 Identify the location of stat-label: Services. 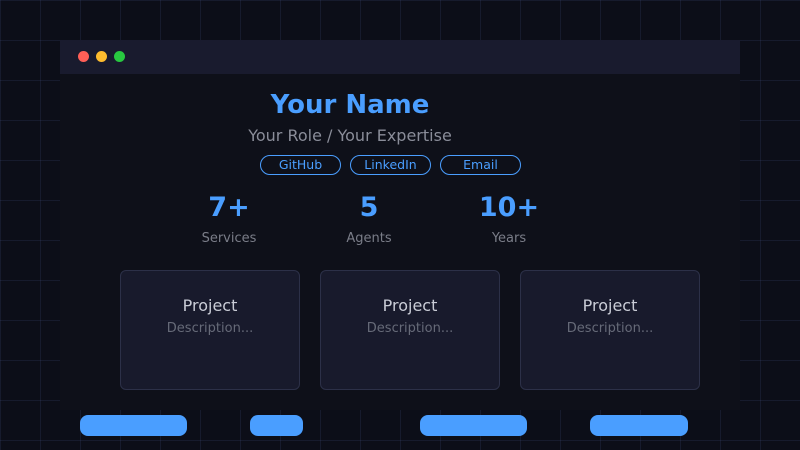
(229, 238).